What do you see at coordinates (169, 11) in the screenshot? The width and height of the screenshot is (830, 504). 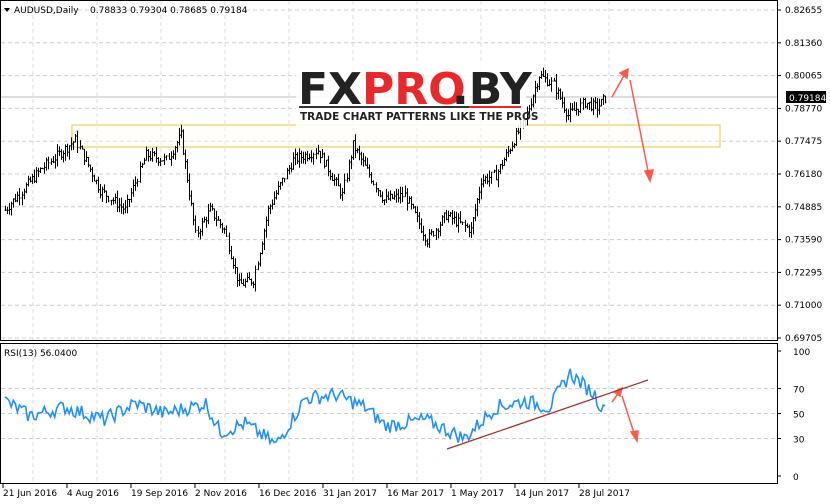 I see `ohlc-values: 0.78833 0.79304 0.78685 0.79184` at bounding box center [169, 11].